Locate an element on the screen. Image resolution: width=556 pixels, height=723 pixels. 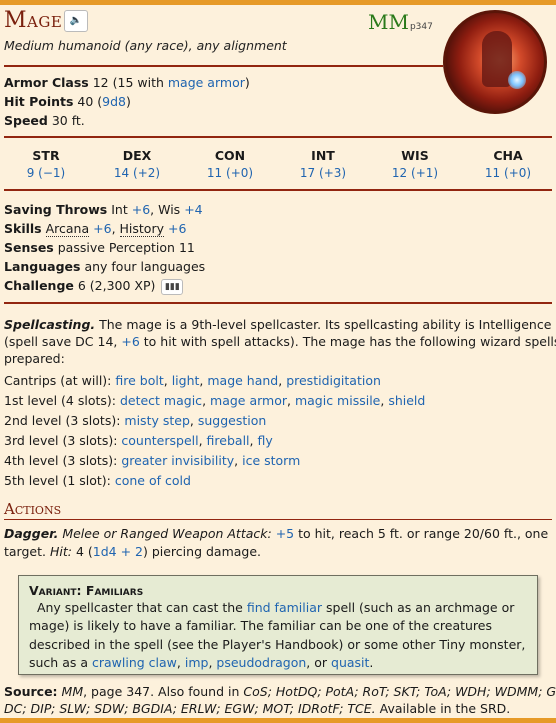
mage-armor-link: mage armor is located at coordinates (206, 82).